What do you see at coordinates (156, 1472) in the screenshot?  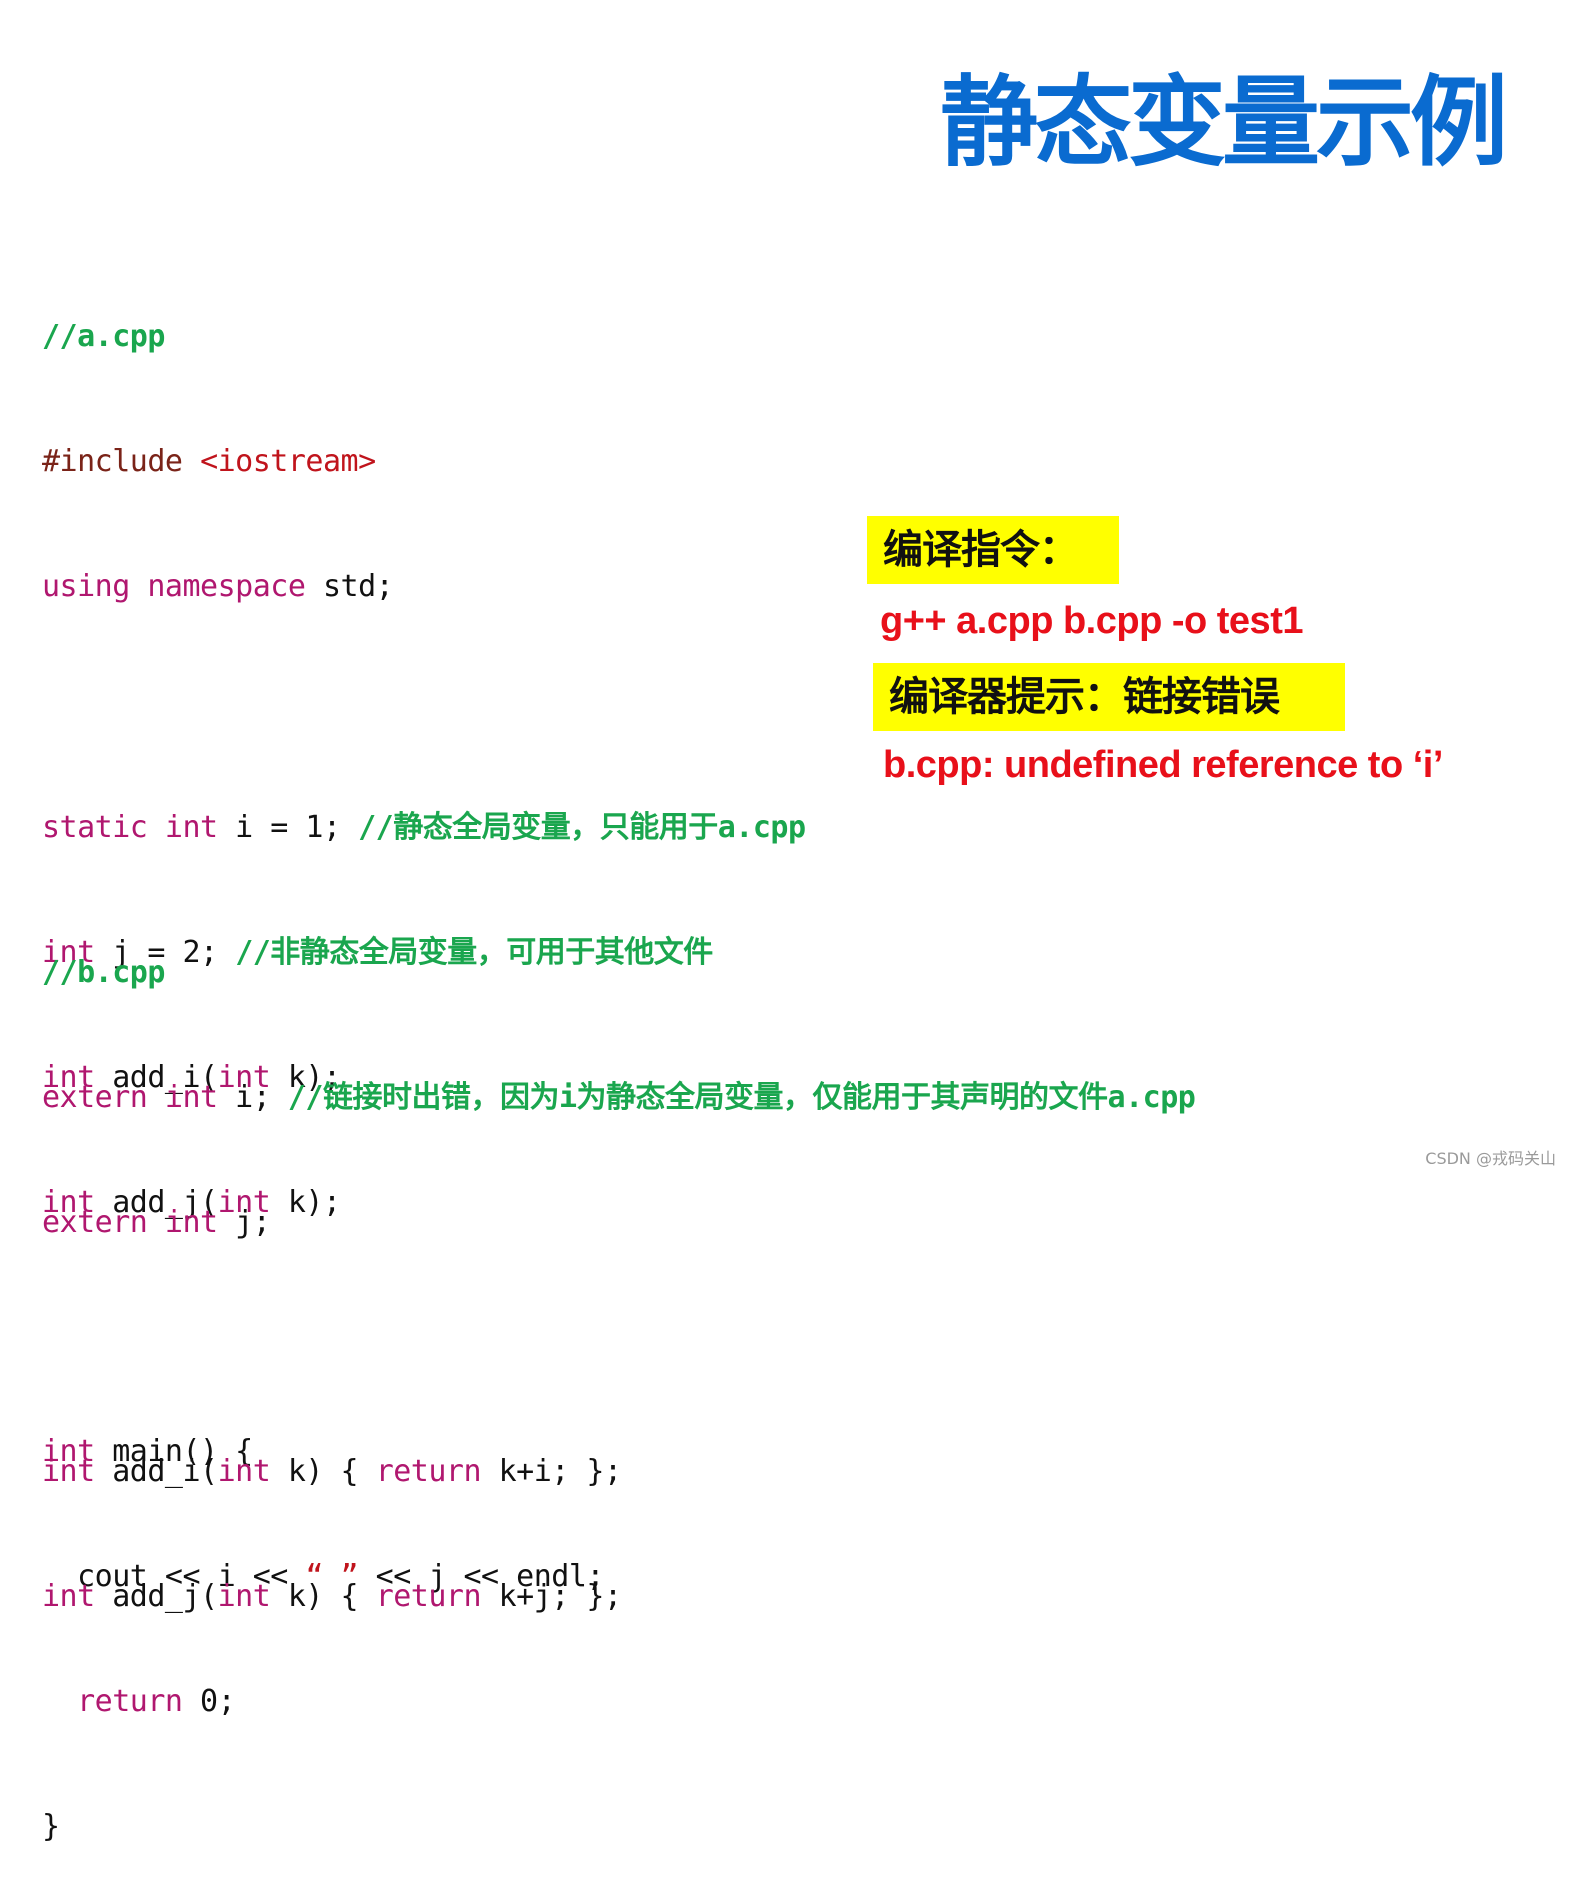 I see `code-text: add_i(` at bounding box center [156, 1472].